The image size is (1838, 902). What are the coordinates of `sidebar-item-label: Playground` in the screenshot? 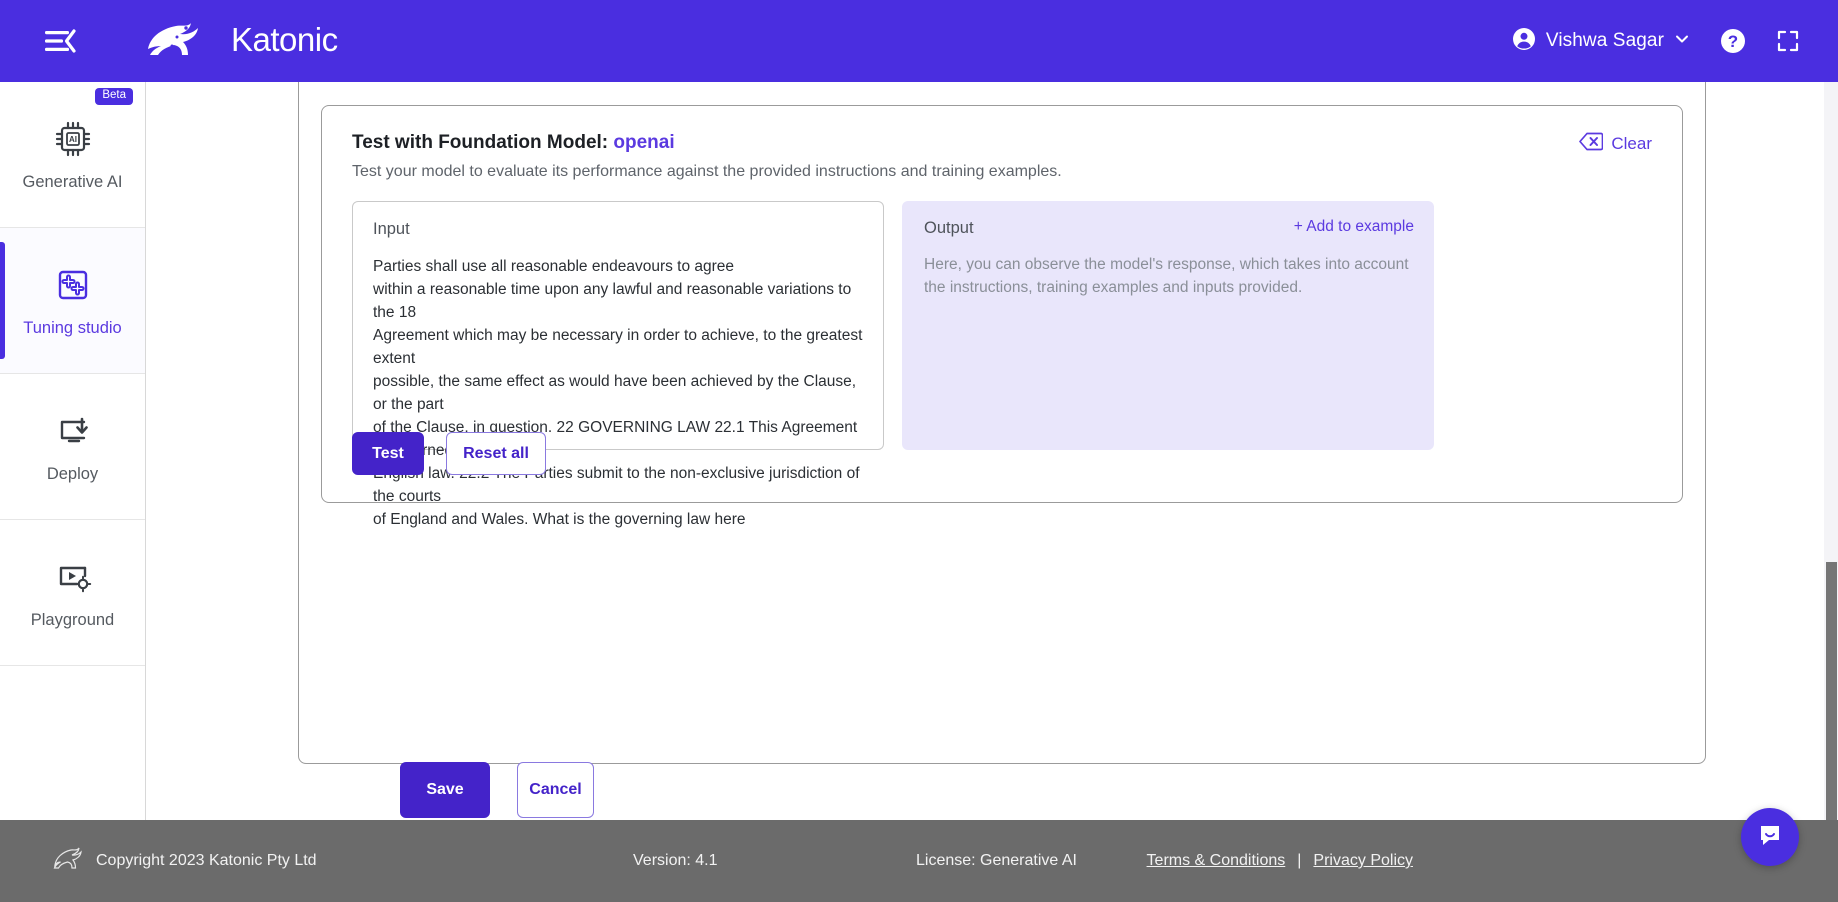 It's located at (72, 620).